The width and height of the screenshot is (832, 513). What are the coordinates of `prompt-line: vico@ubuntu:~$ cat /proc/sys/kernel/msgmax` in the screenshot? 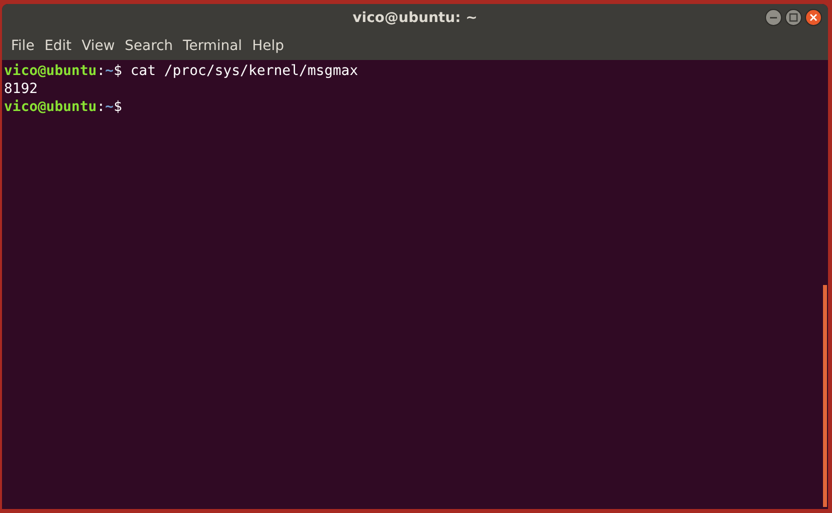 It's located at (182, 71).